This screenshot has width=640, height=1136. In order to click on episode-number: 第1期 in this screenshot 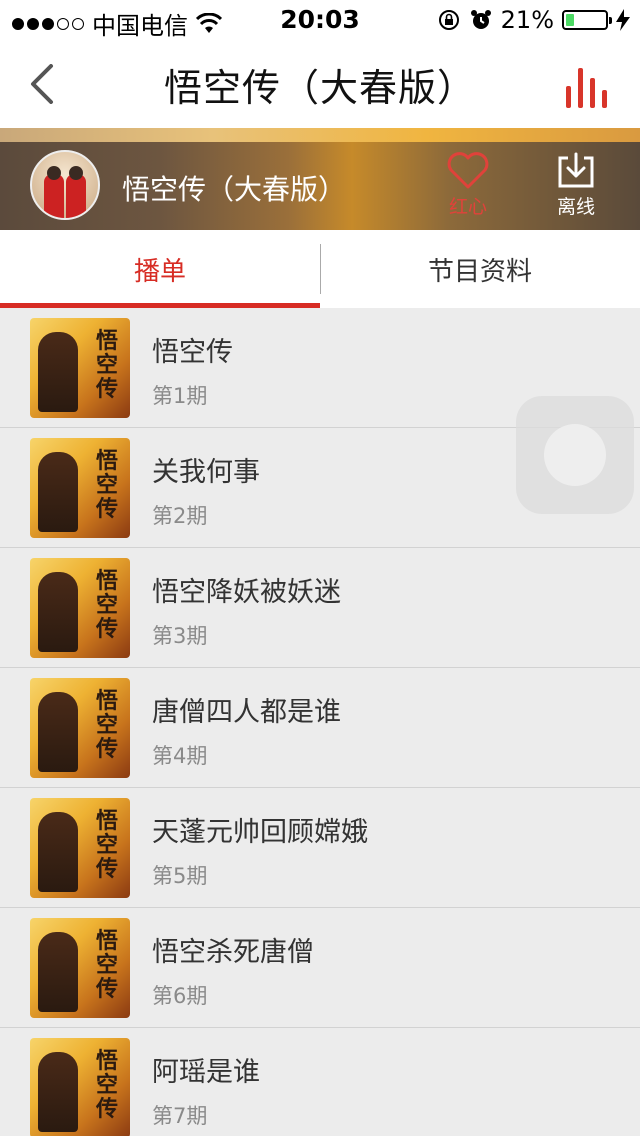, I will do `click(180, 396)`.